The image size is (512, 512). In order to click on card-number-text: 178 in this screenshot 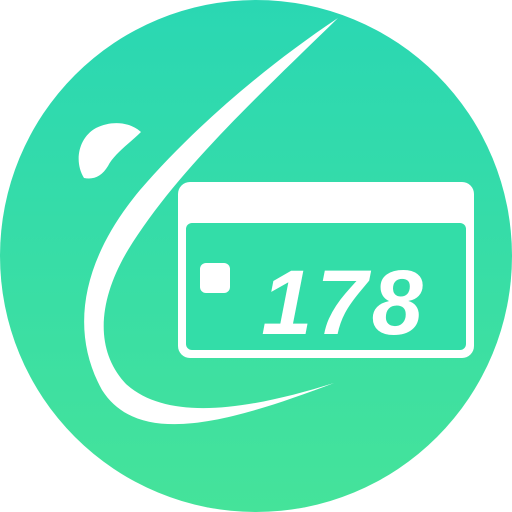, I will do `click(344, 303)`.